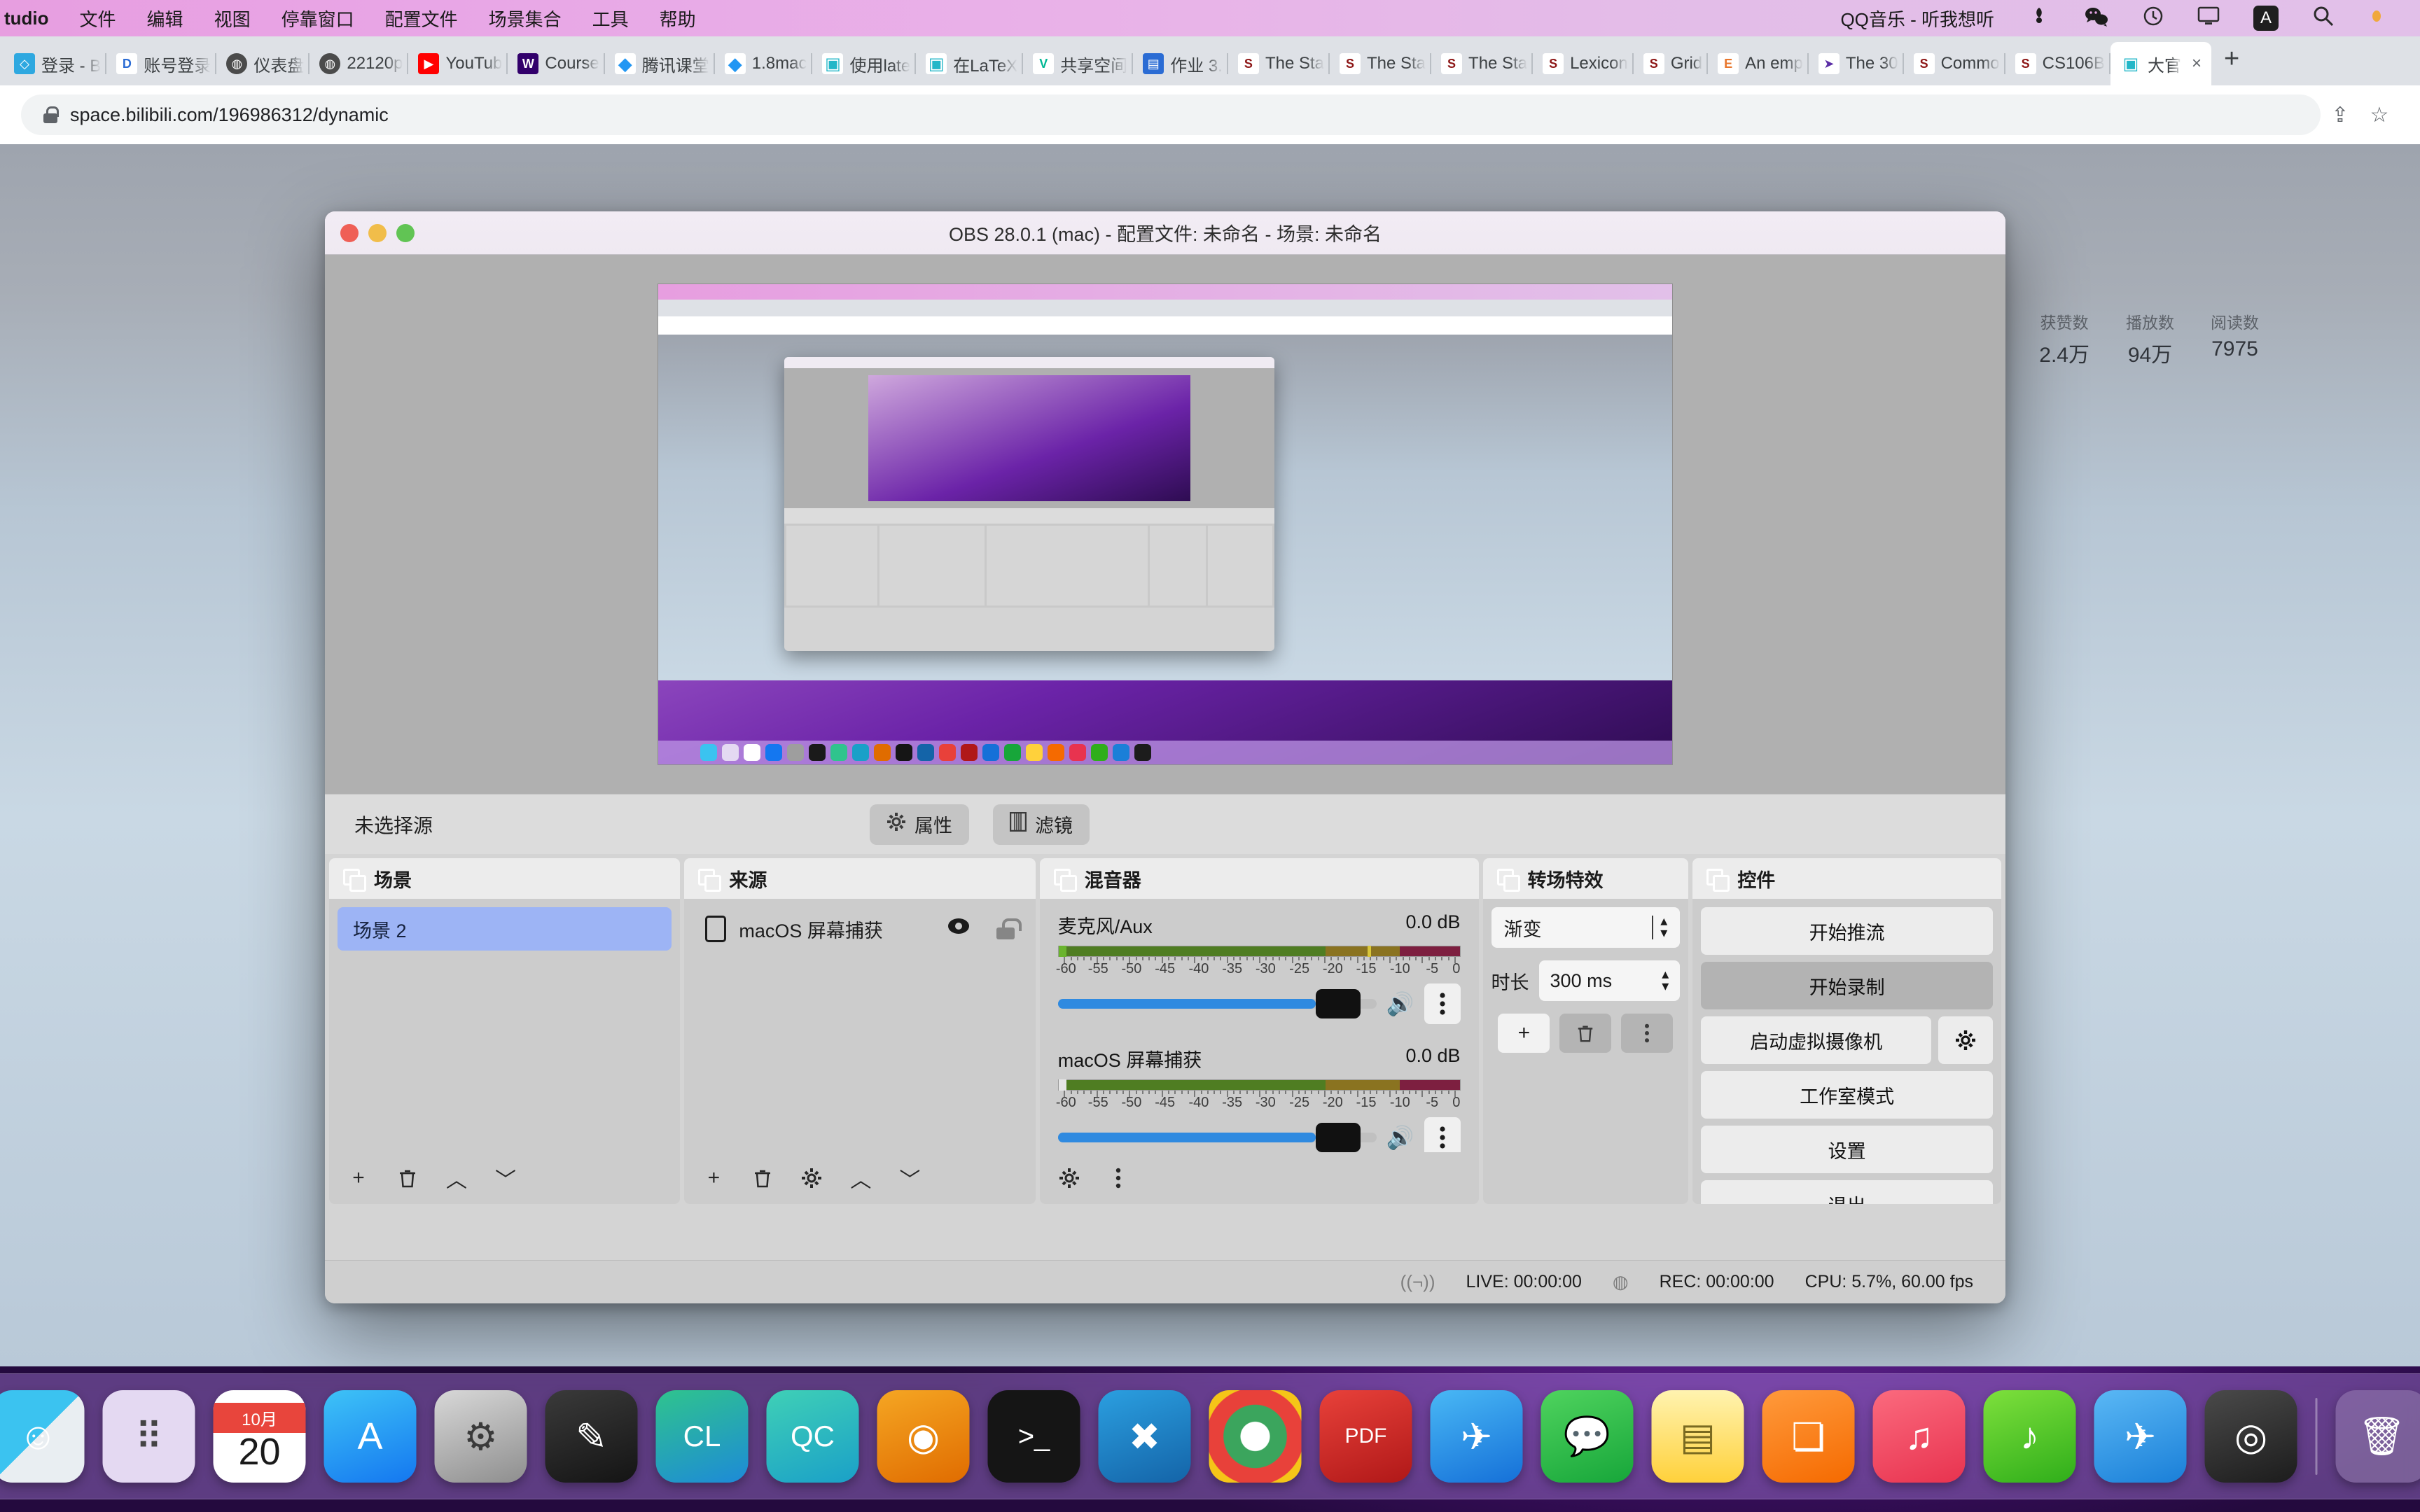  I want to click on dock-item-notes: ▤, so click(1697, 1436).